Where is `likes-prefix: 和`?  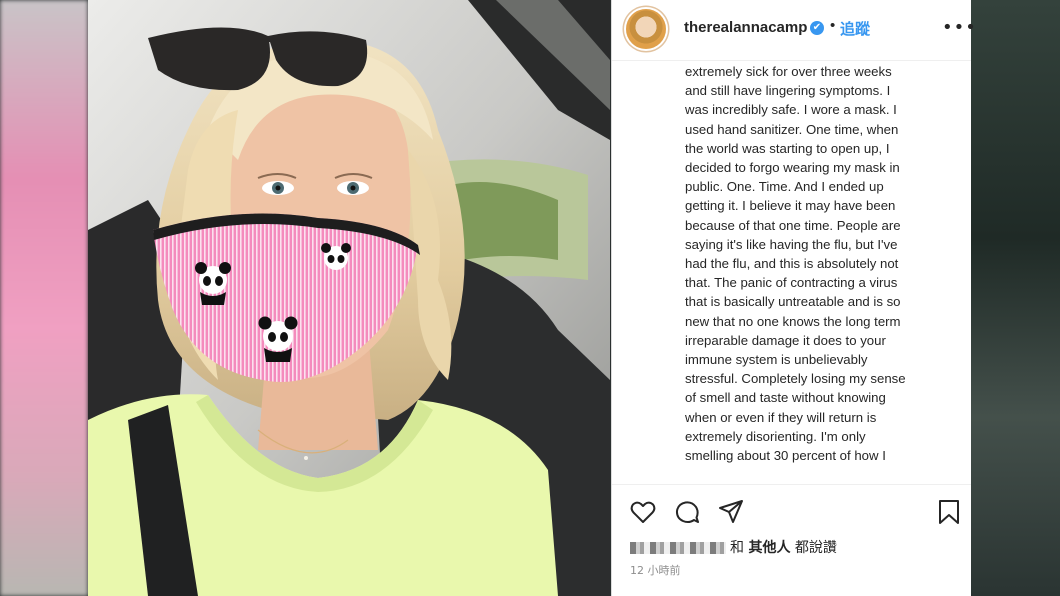 likes-prefix: 和 is located at coordinates (737, 548).